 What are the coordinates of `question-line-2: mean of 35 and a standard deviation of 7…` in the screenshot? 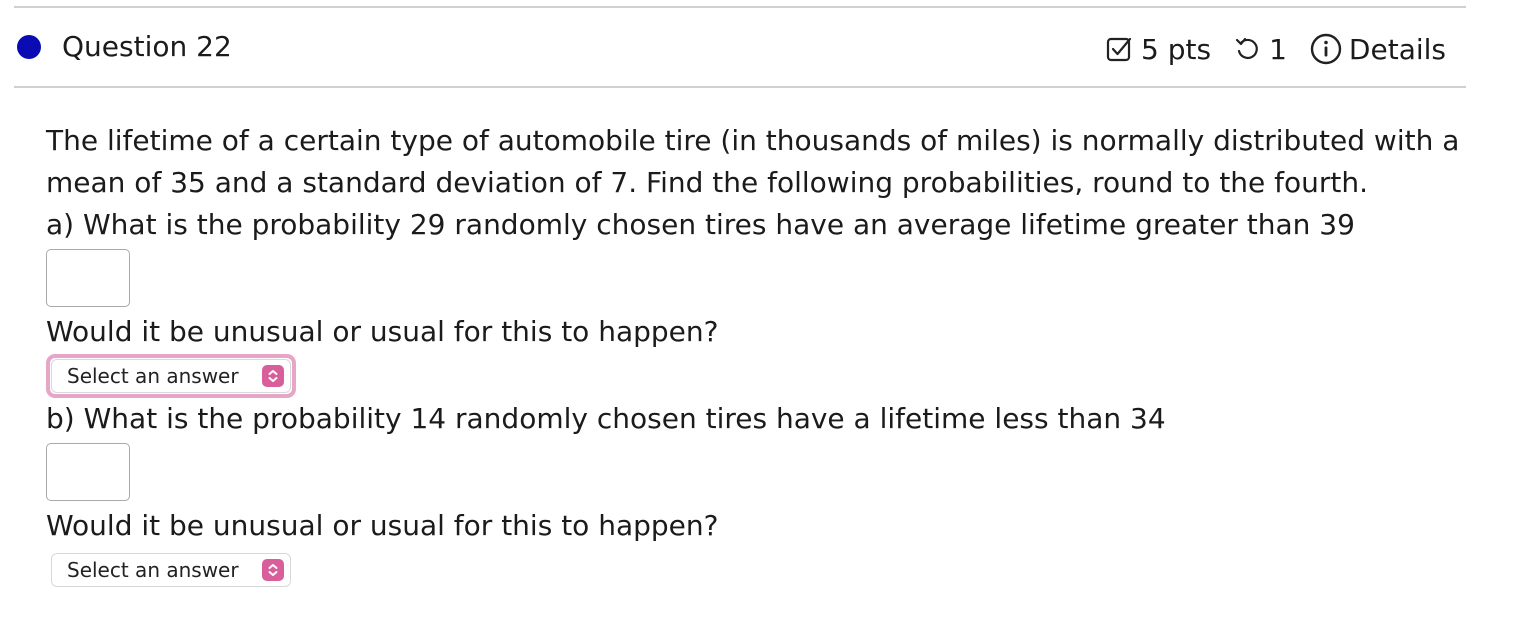 It's located at (707, 182).